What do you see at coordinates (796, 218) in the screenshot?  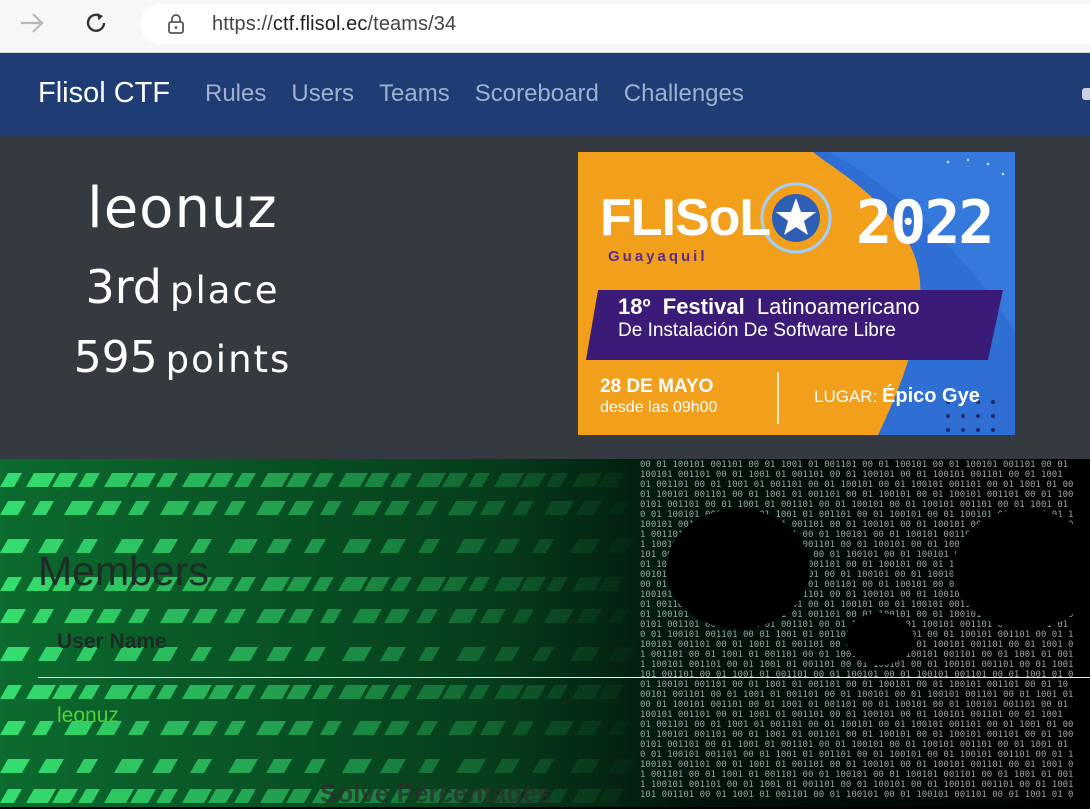 I see `star-emblem-icon` at bounding box center [796, 218].